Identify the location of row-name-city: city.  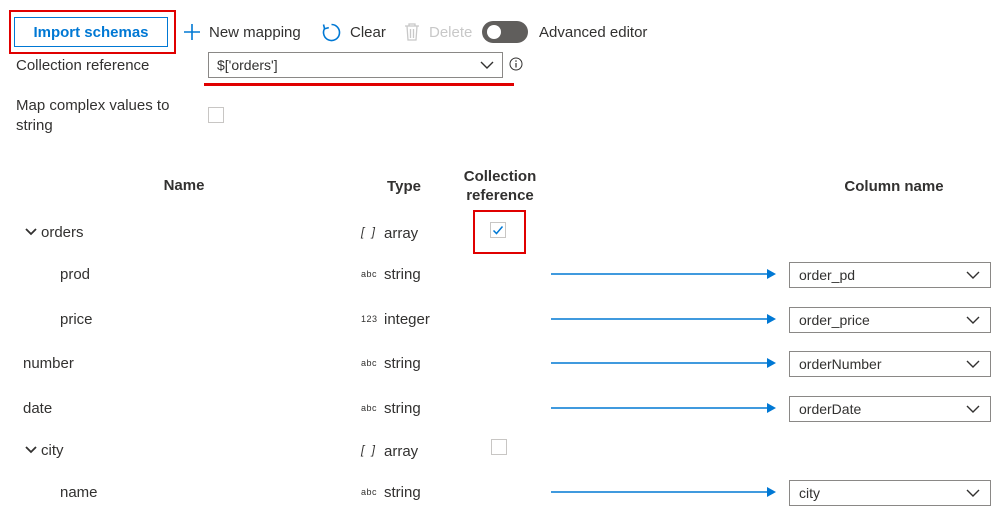
(52, 450).